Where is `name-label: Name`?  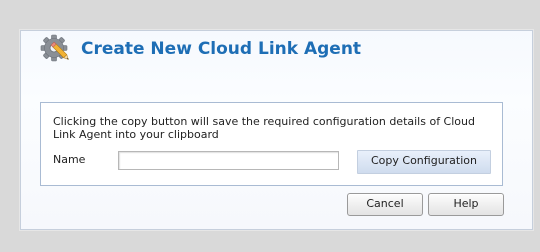 name-label: Name is located at coordinates (69, 159).